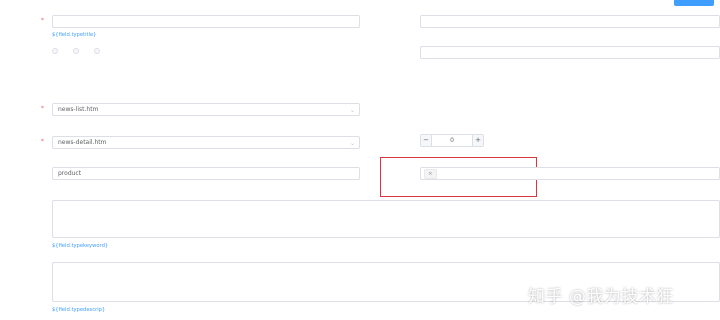 The height and width of the screenshot is (320, 720). I want to click on list-template-select: news-list.htm ⌄, so click(206, 109).